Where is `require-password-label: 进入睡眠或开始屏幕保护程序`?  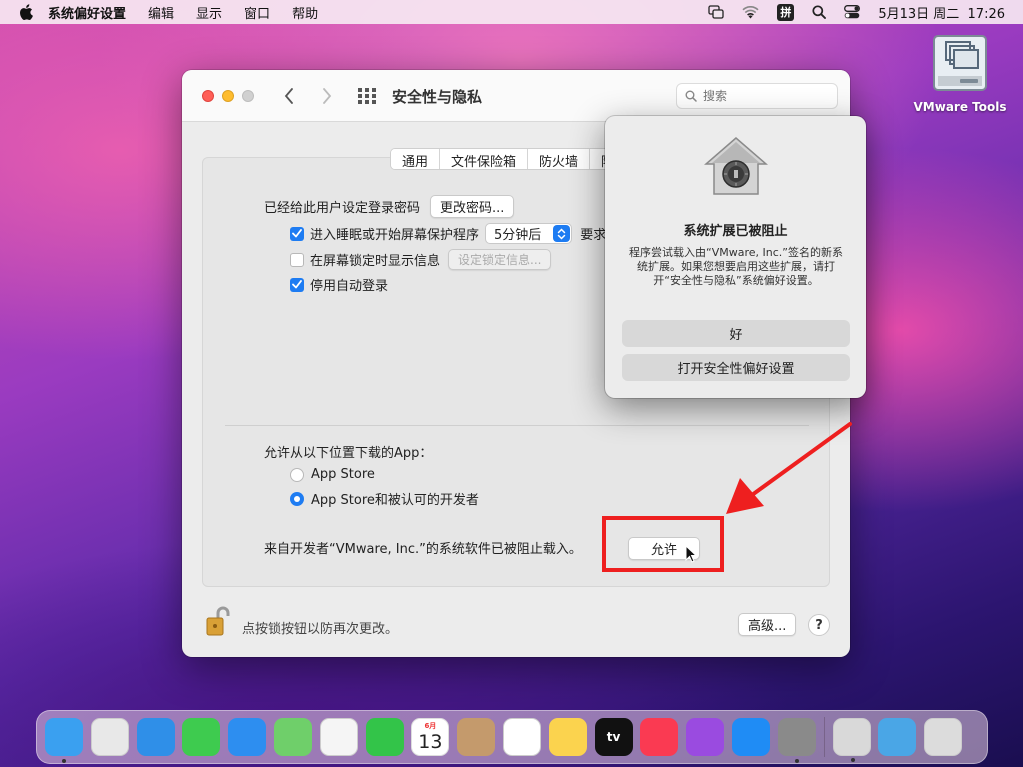
require-password-label: 进入睡眠或开始屏幕保护程序 is located at coordinates (395, 235).